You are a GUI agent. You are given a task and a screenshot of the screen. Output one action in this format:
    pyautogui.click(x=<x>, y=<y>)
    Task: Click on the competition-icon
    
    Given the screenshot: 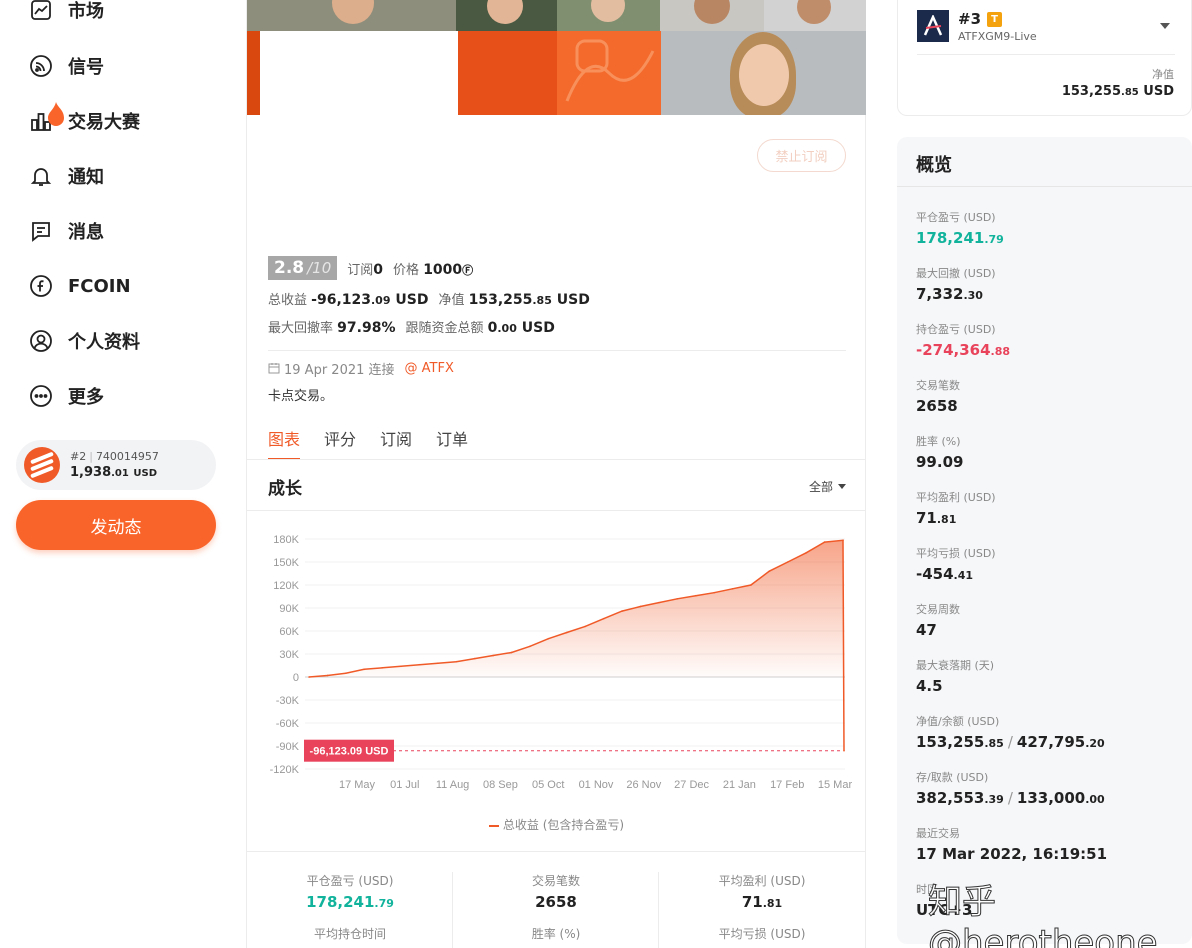 What is the action you would take?
    pyautogui.click(x=46, y=118)
    